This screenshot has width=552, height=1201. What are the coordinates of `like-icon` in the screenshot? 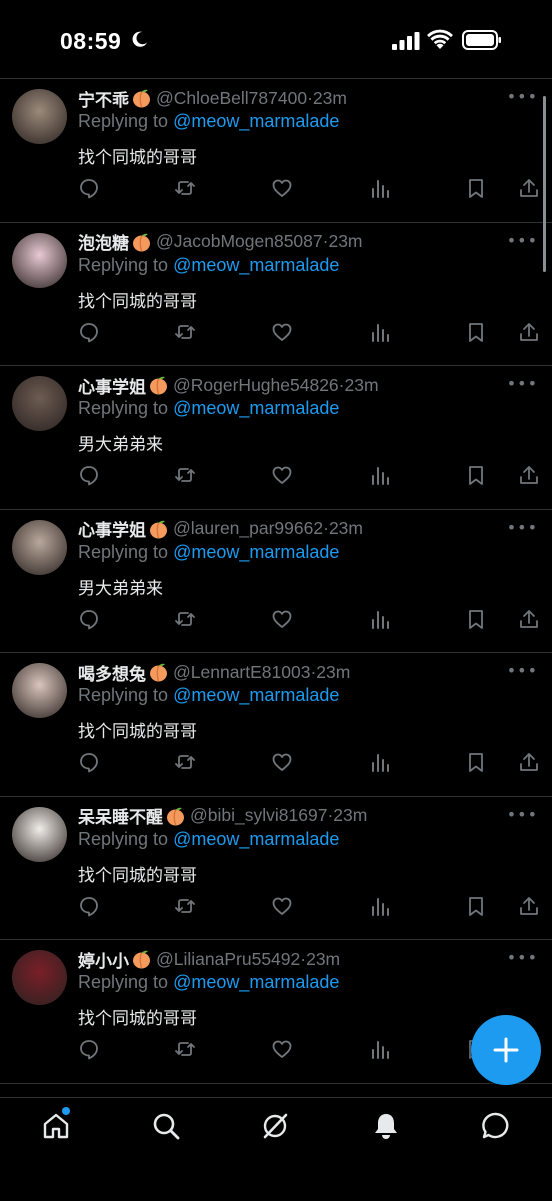 It's located at (282, 906).